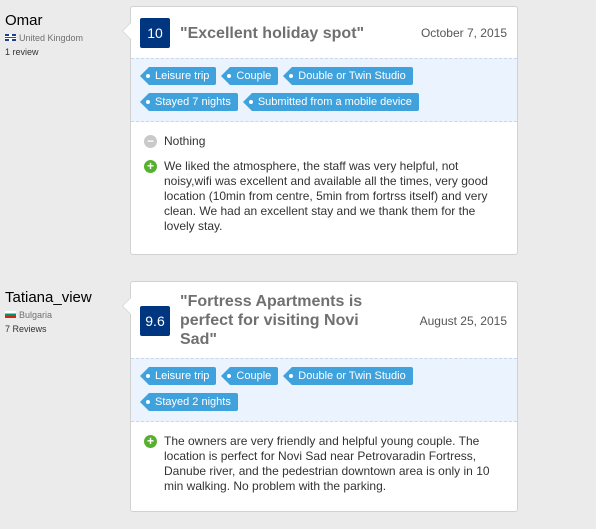 This screenshot has height=529, width=596. What do you see at coordinates (155, 33) in the screenshot?
I see `review-score-badge: 10` at bounding box center [155, 33].